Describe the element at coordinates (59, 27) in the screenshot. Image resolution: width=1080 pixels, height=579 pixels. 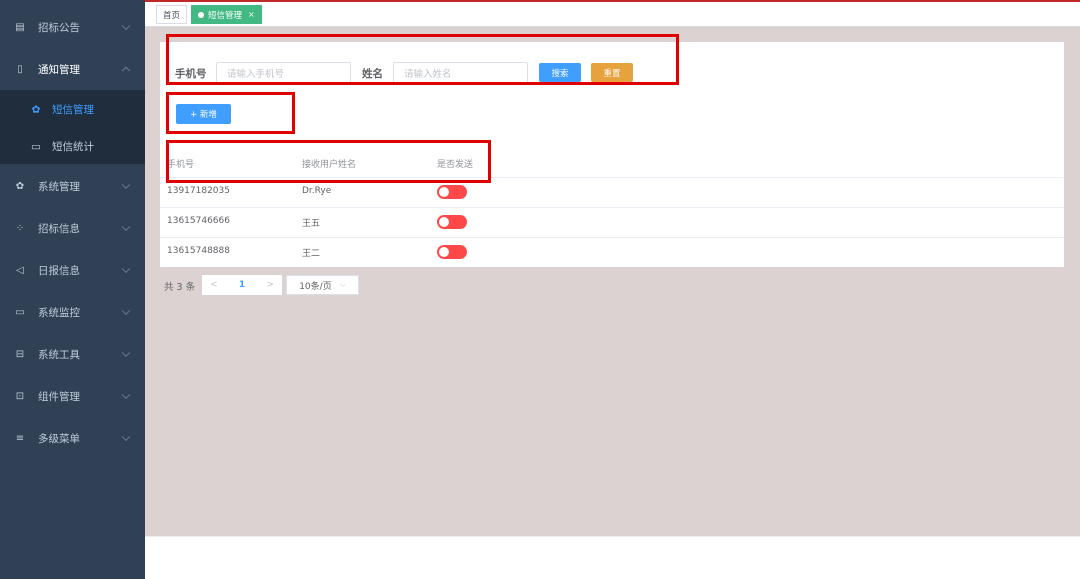
I see `sidebar-item-label: 招标公告` at that location.